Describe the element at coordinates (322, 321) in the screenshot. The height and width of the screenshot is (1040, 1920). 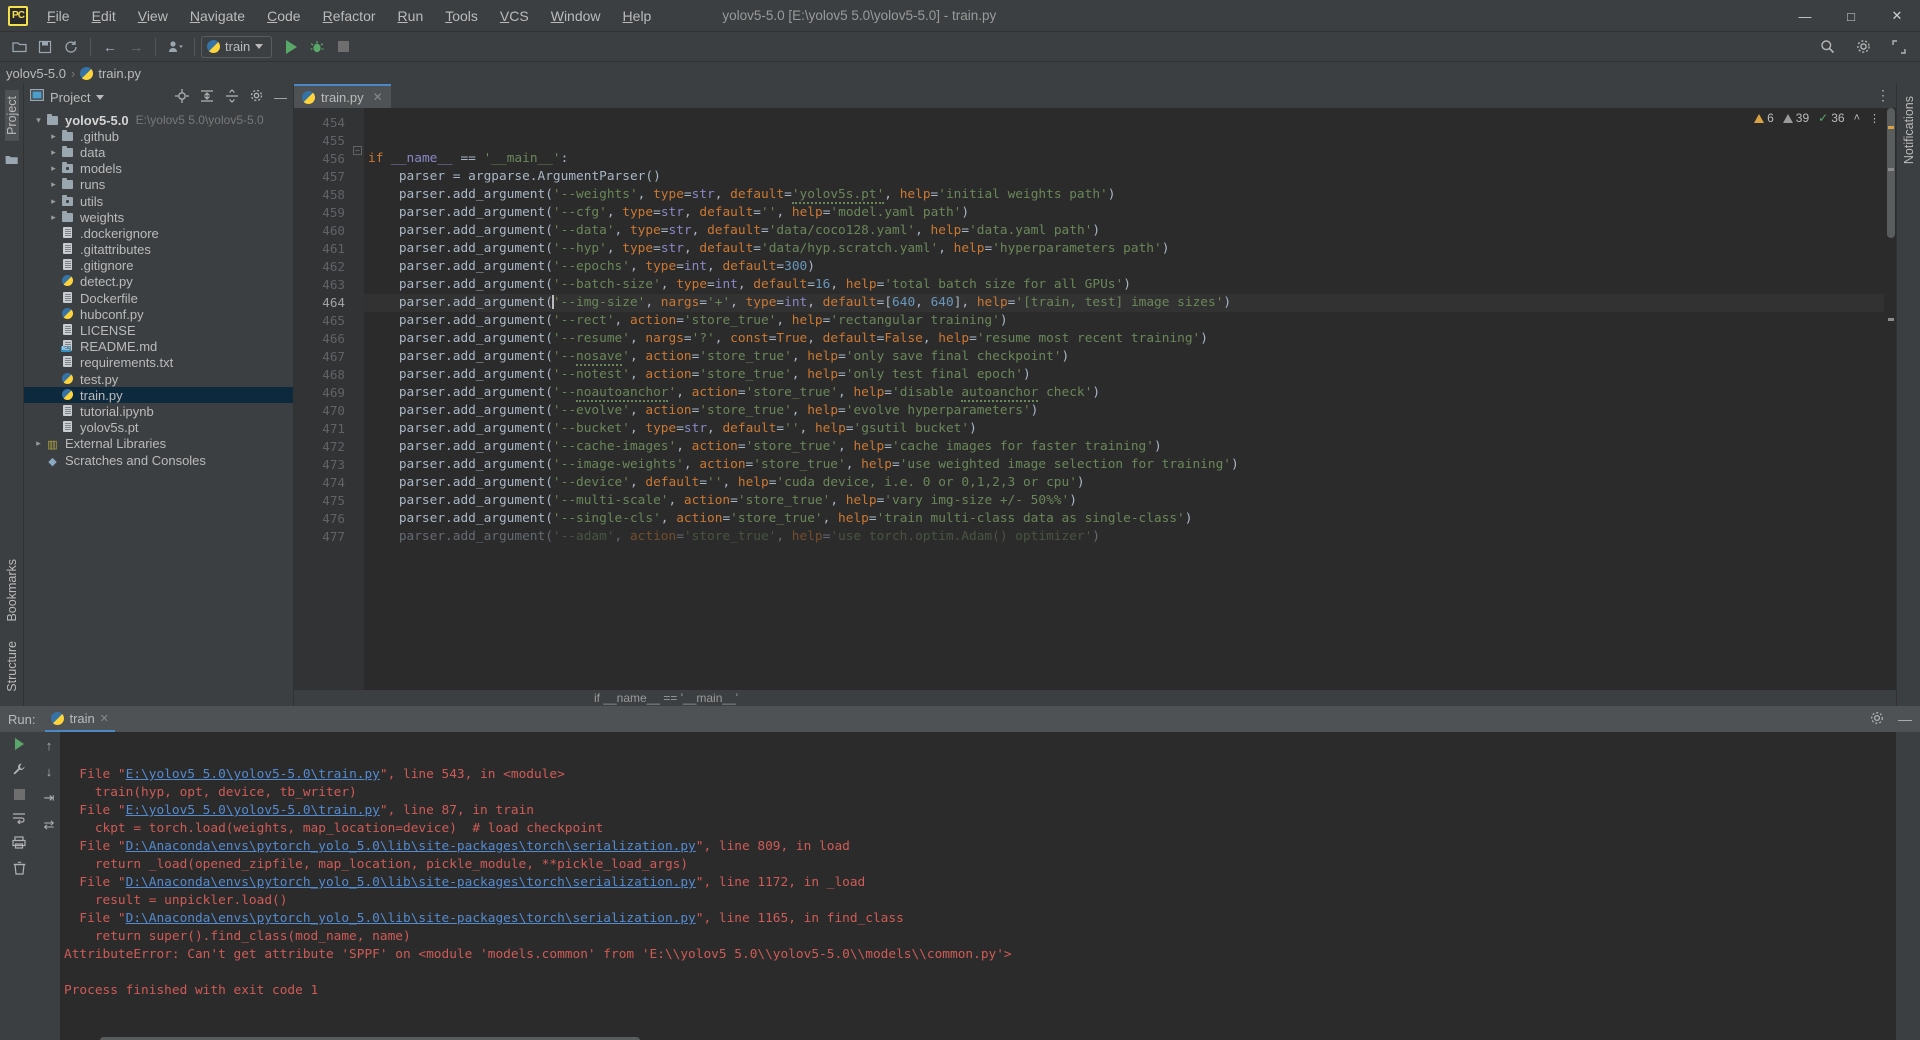
I see `line-number: 465` at that location.